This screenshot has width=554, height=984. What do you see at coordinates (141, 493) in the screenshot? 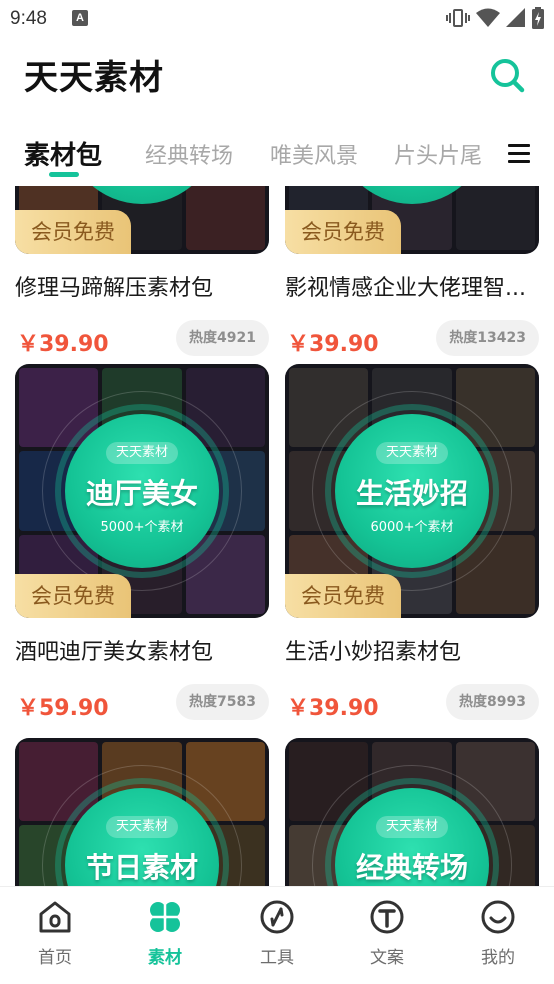
I see `cover-title: 迪厅美女` at bounding box center [141, 493].